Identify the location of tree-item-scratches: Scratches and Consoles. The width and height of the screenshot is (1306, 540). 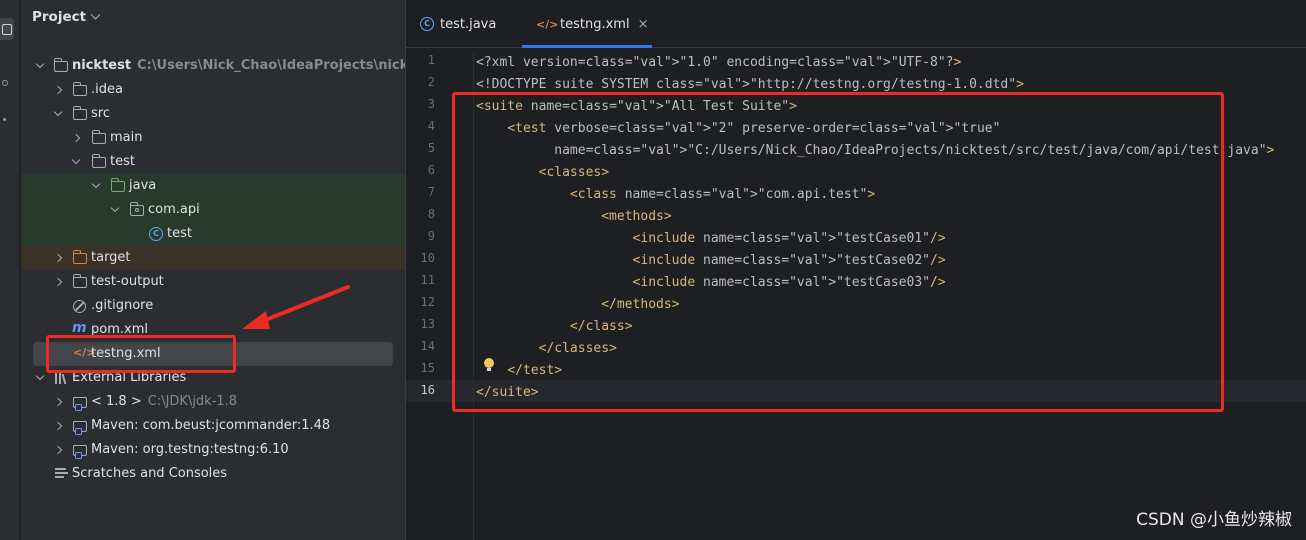
(213, 474).